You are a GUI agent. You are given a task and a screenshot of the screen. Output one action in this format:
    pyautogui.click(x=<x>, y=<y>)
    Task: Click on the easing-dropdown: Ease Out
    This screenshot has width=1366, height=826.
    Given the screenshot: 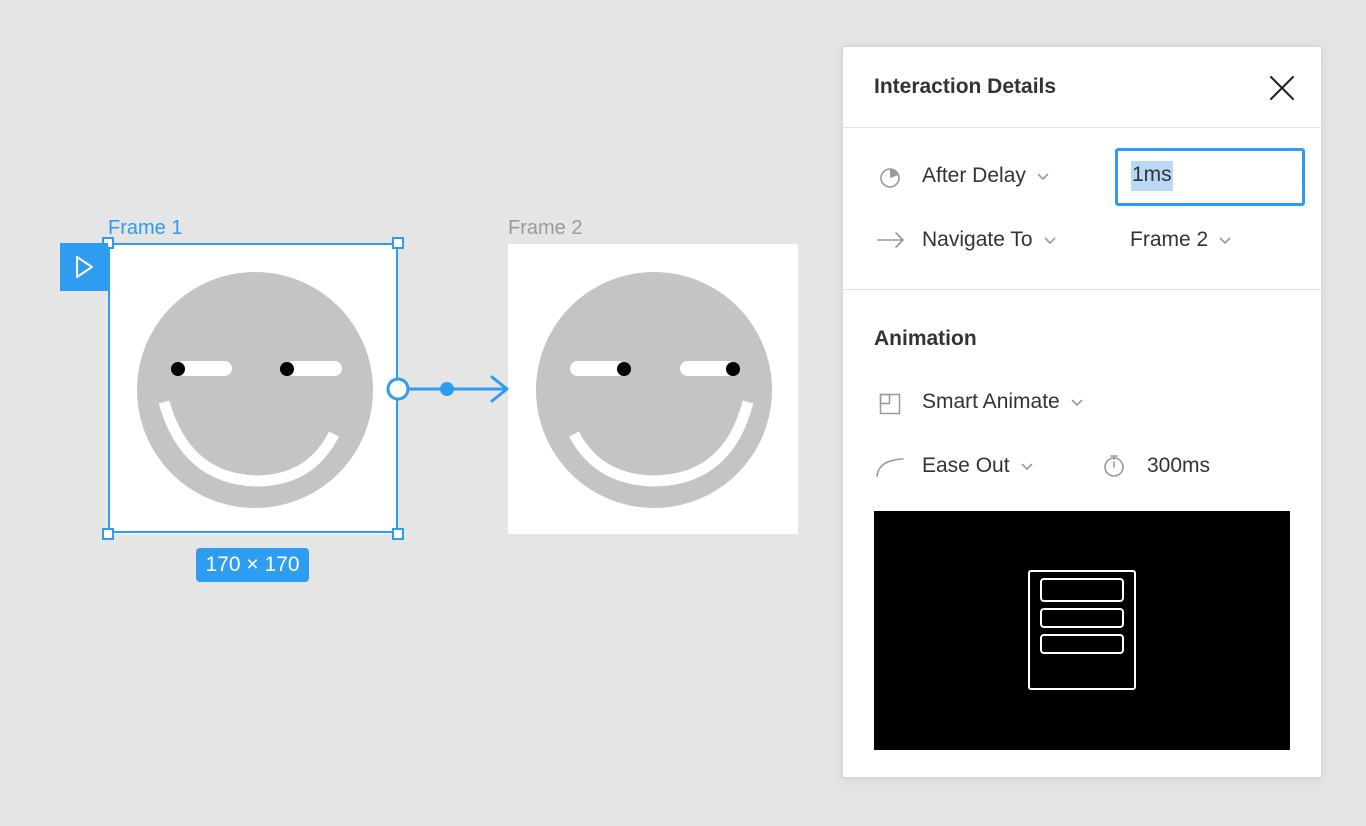 What is the action you would take?
    pyautogui.click(x=978, y=466)
    